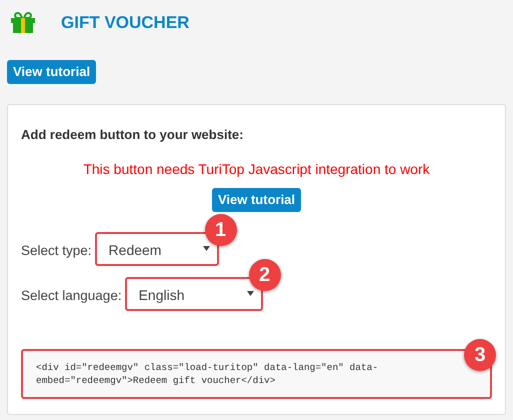 This screenshot has width=513, height=420. What do you see at coordinates (23, 23) in the screenshot?
I see `gift-icon` at bounding box center [23, 23].